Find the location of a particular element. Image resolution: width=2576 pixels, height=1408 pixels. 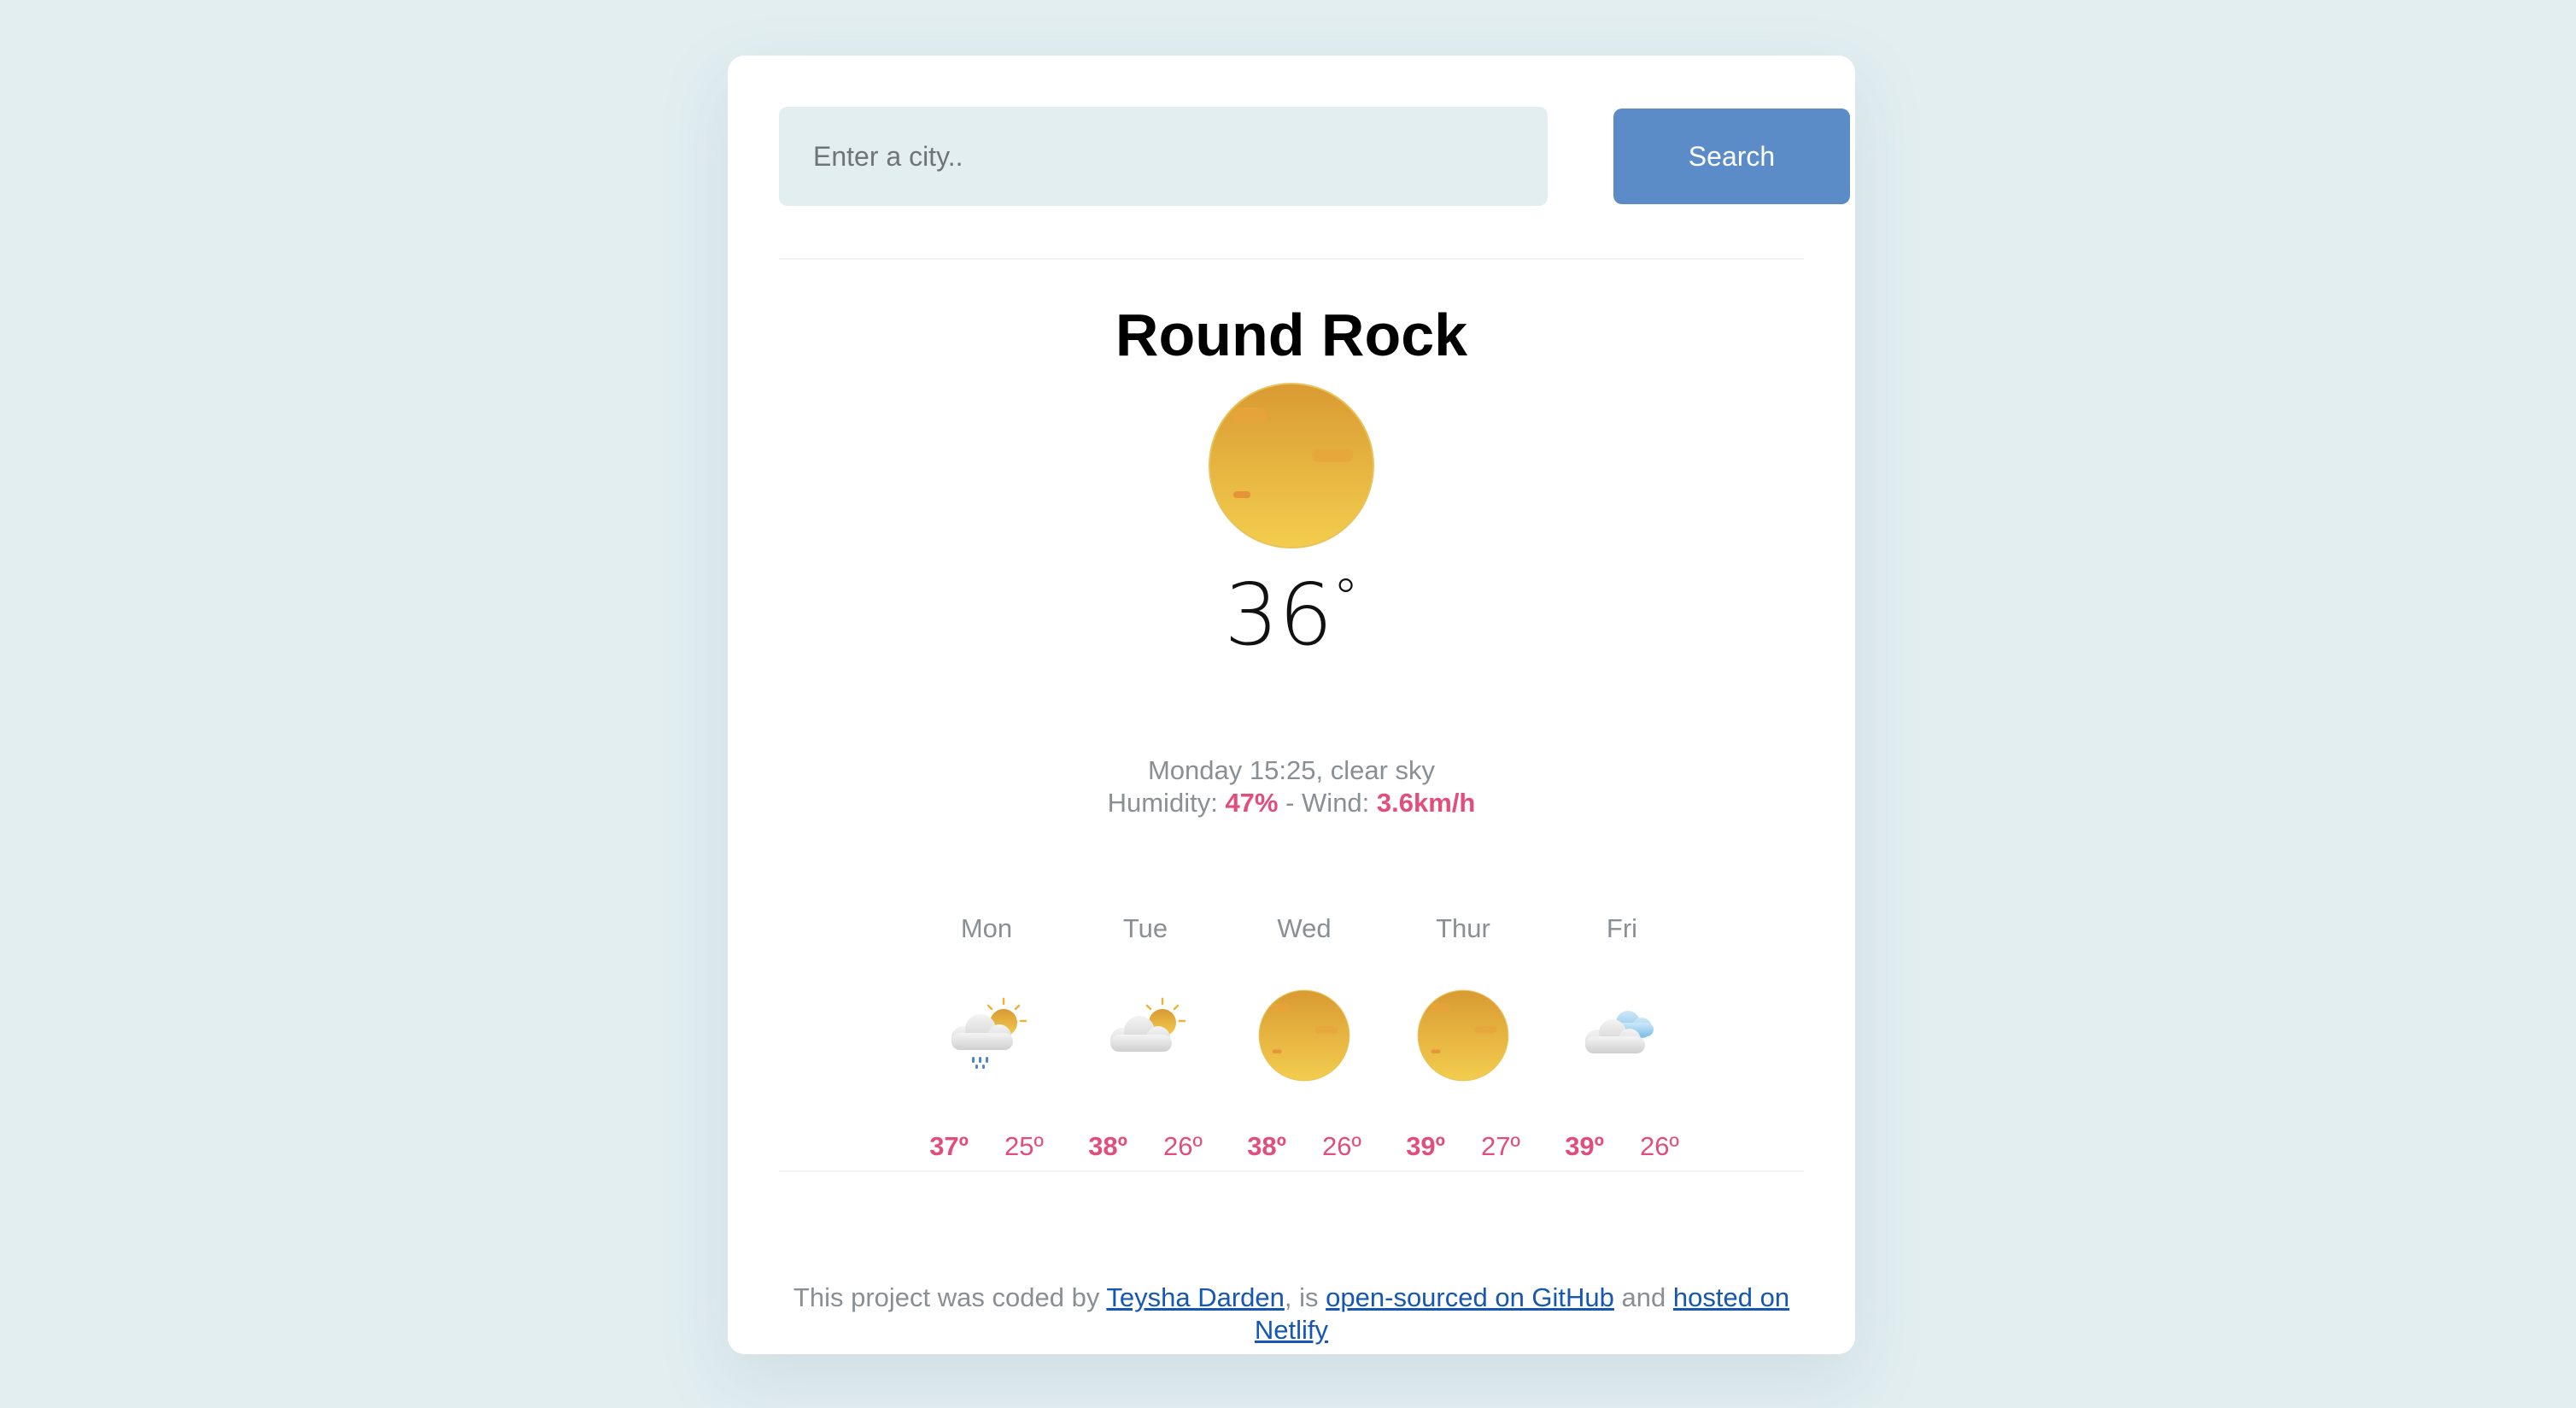

temperature-value: 36 is located at coordinates (1278, 615).